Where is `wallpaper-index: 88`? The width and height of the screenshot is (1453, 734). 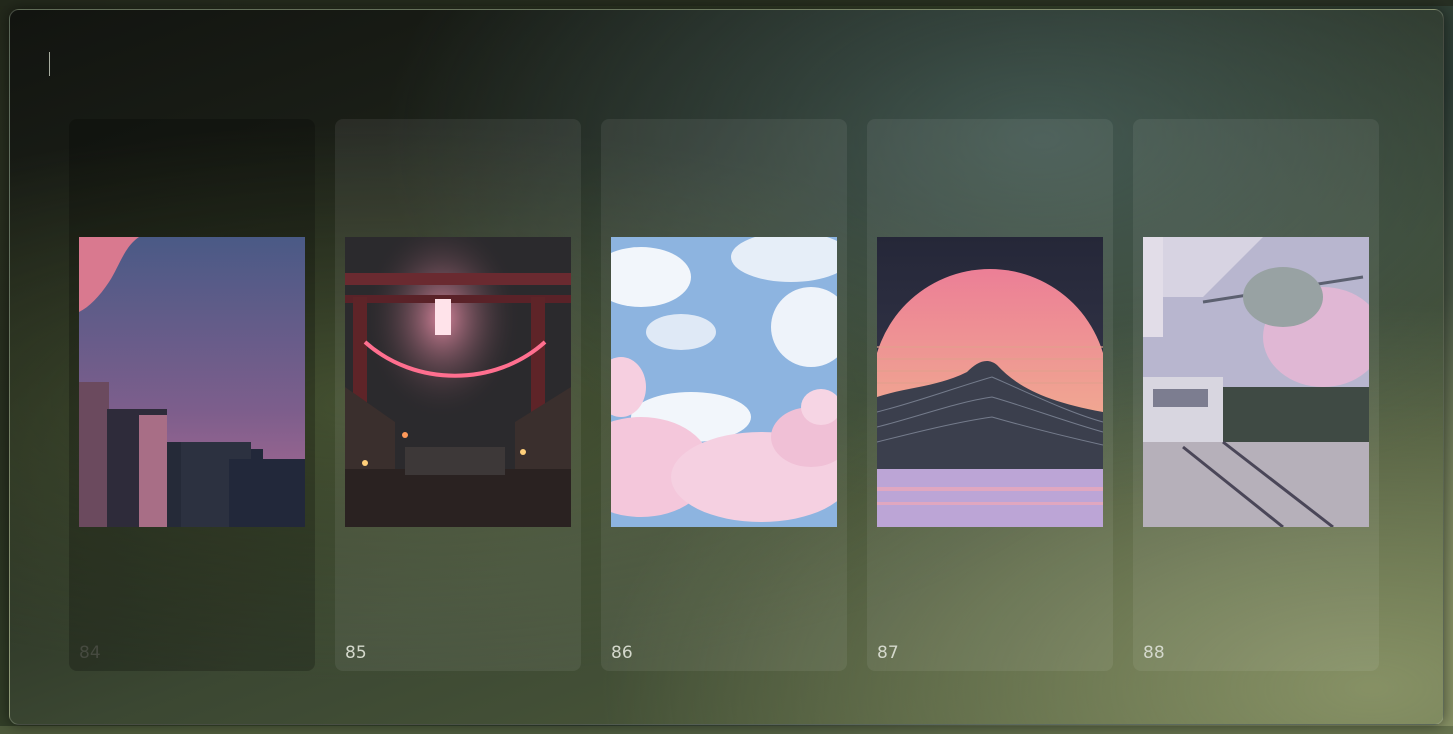 wallpaper-index: 88 is located at coordinates (1154, 653).